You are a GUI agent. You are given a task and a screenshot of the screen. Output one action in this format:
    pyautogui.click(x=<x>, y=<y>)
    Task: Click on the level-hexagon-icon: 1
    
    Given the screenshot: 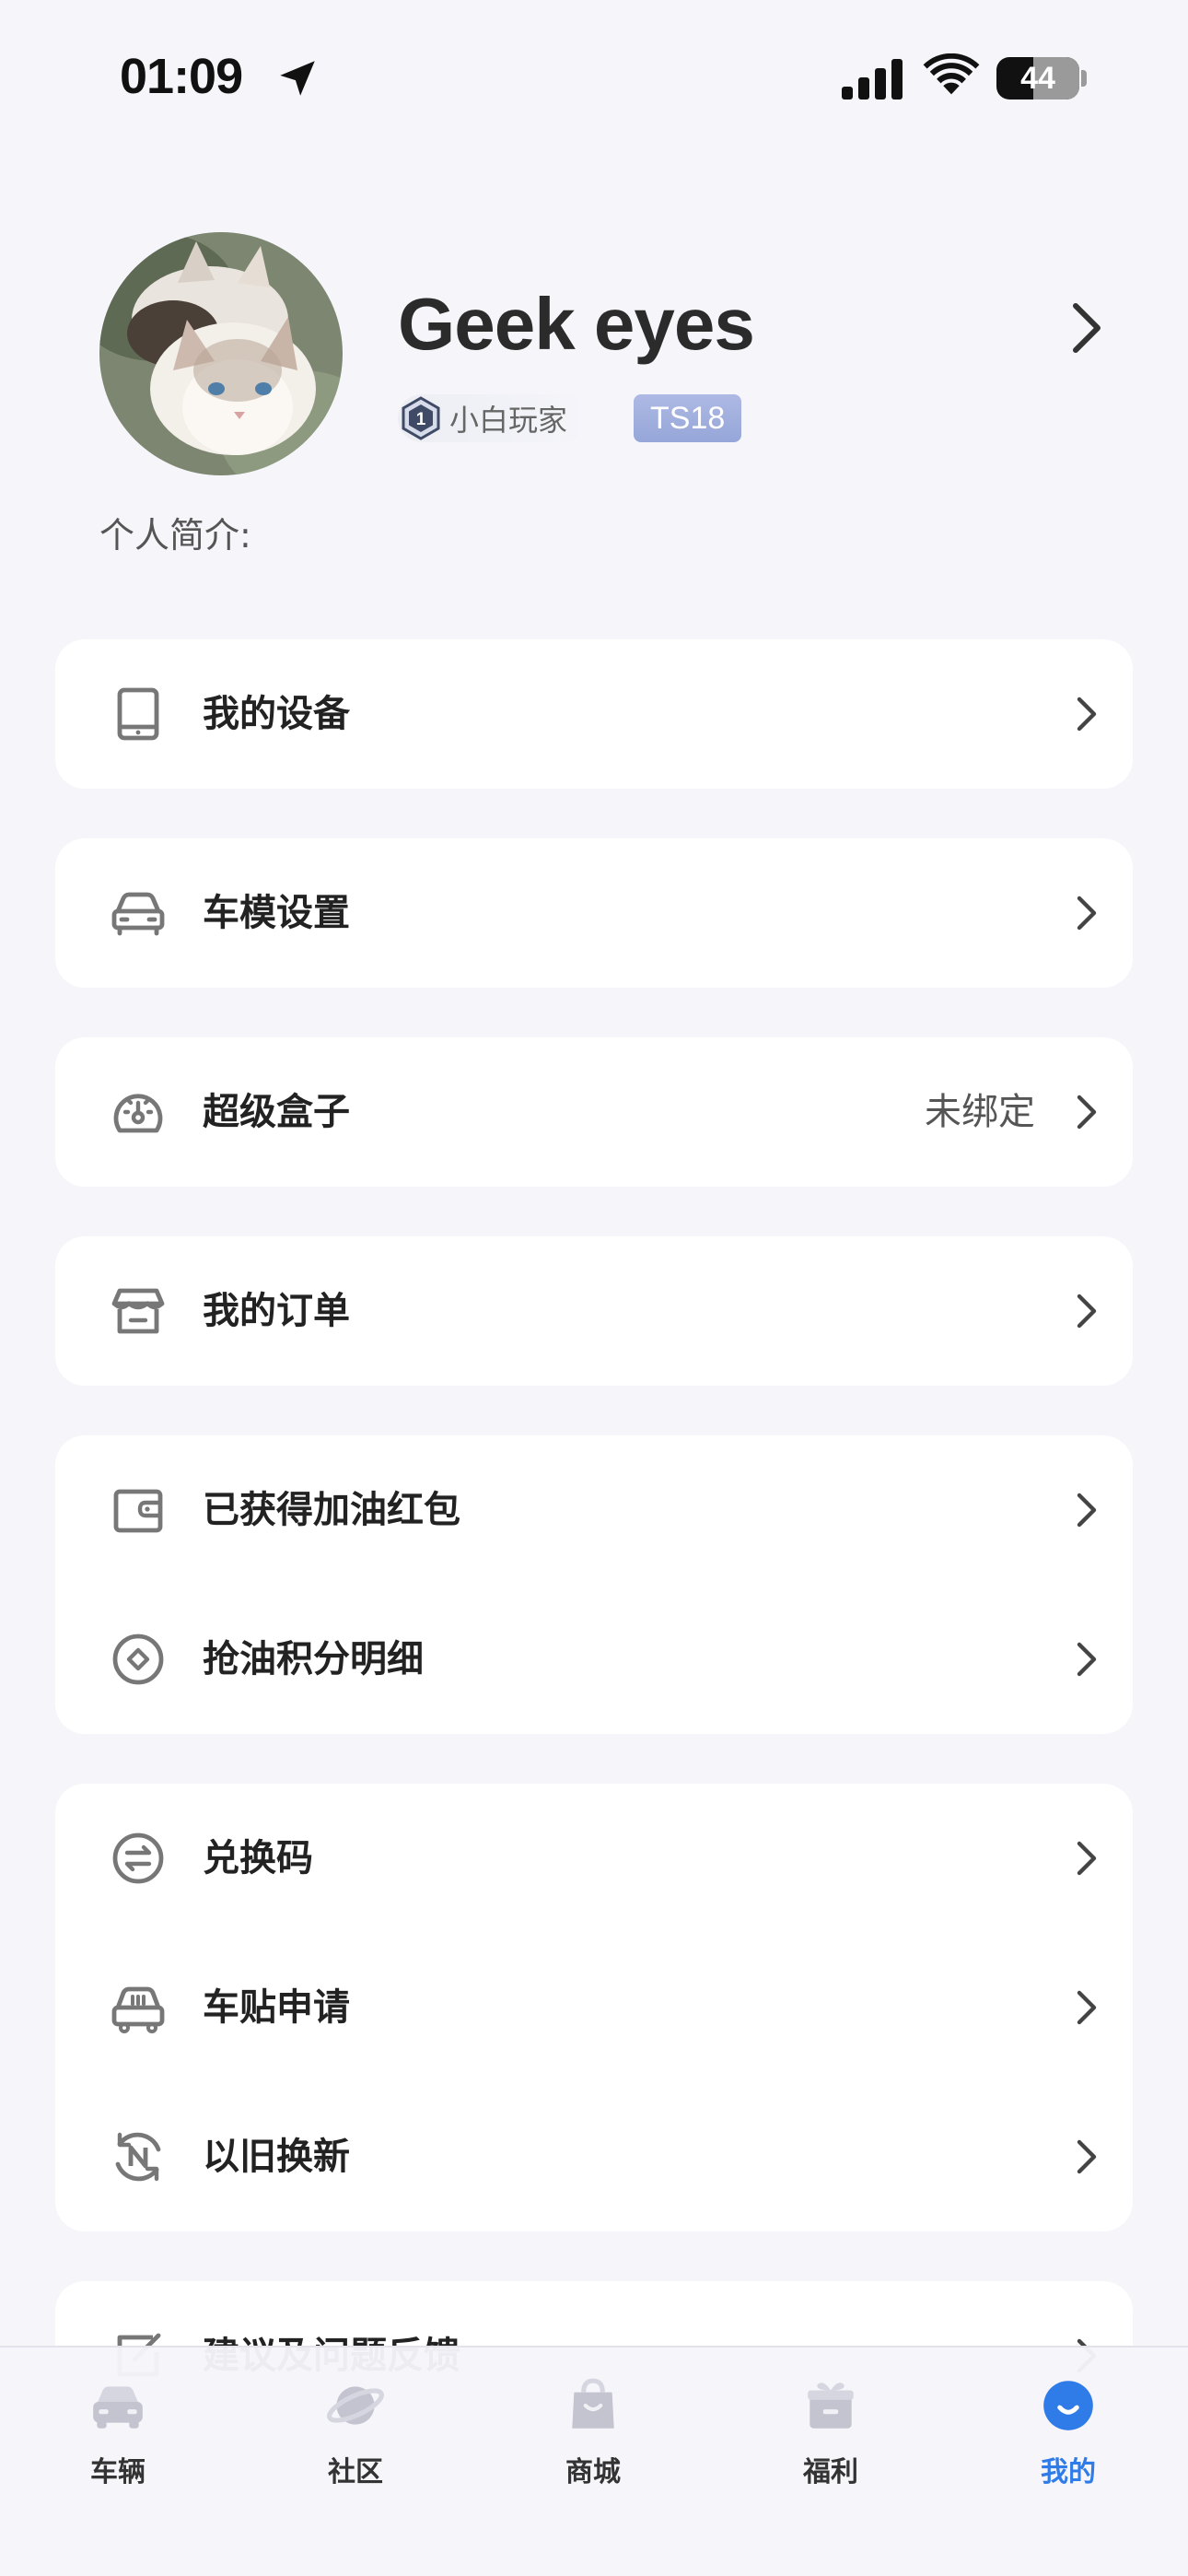 What is the action you would take?
    pyautogui.click(x=421, y=418)
    